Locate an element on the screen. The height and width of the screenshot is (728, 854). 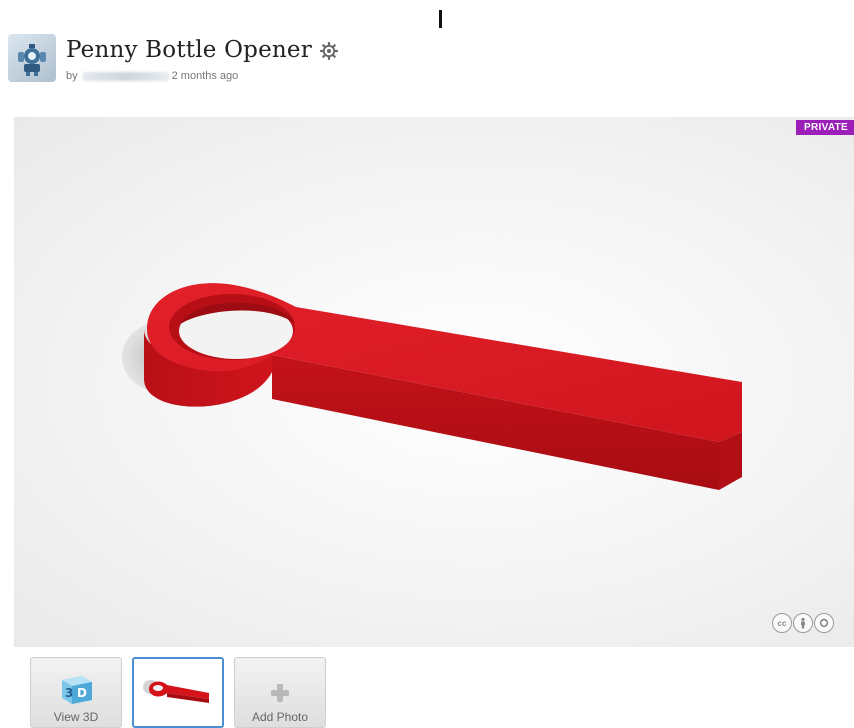
private-badge: PRIVATE is located at coordinates (825, 127).